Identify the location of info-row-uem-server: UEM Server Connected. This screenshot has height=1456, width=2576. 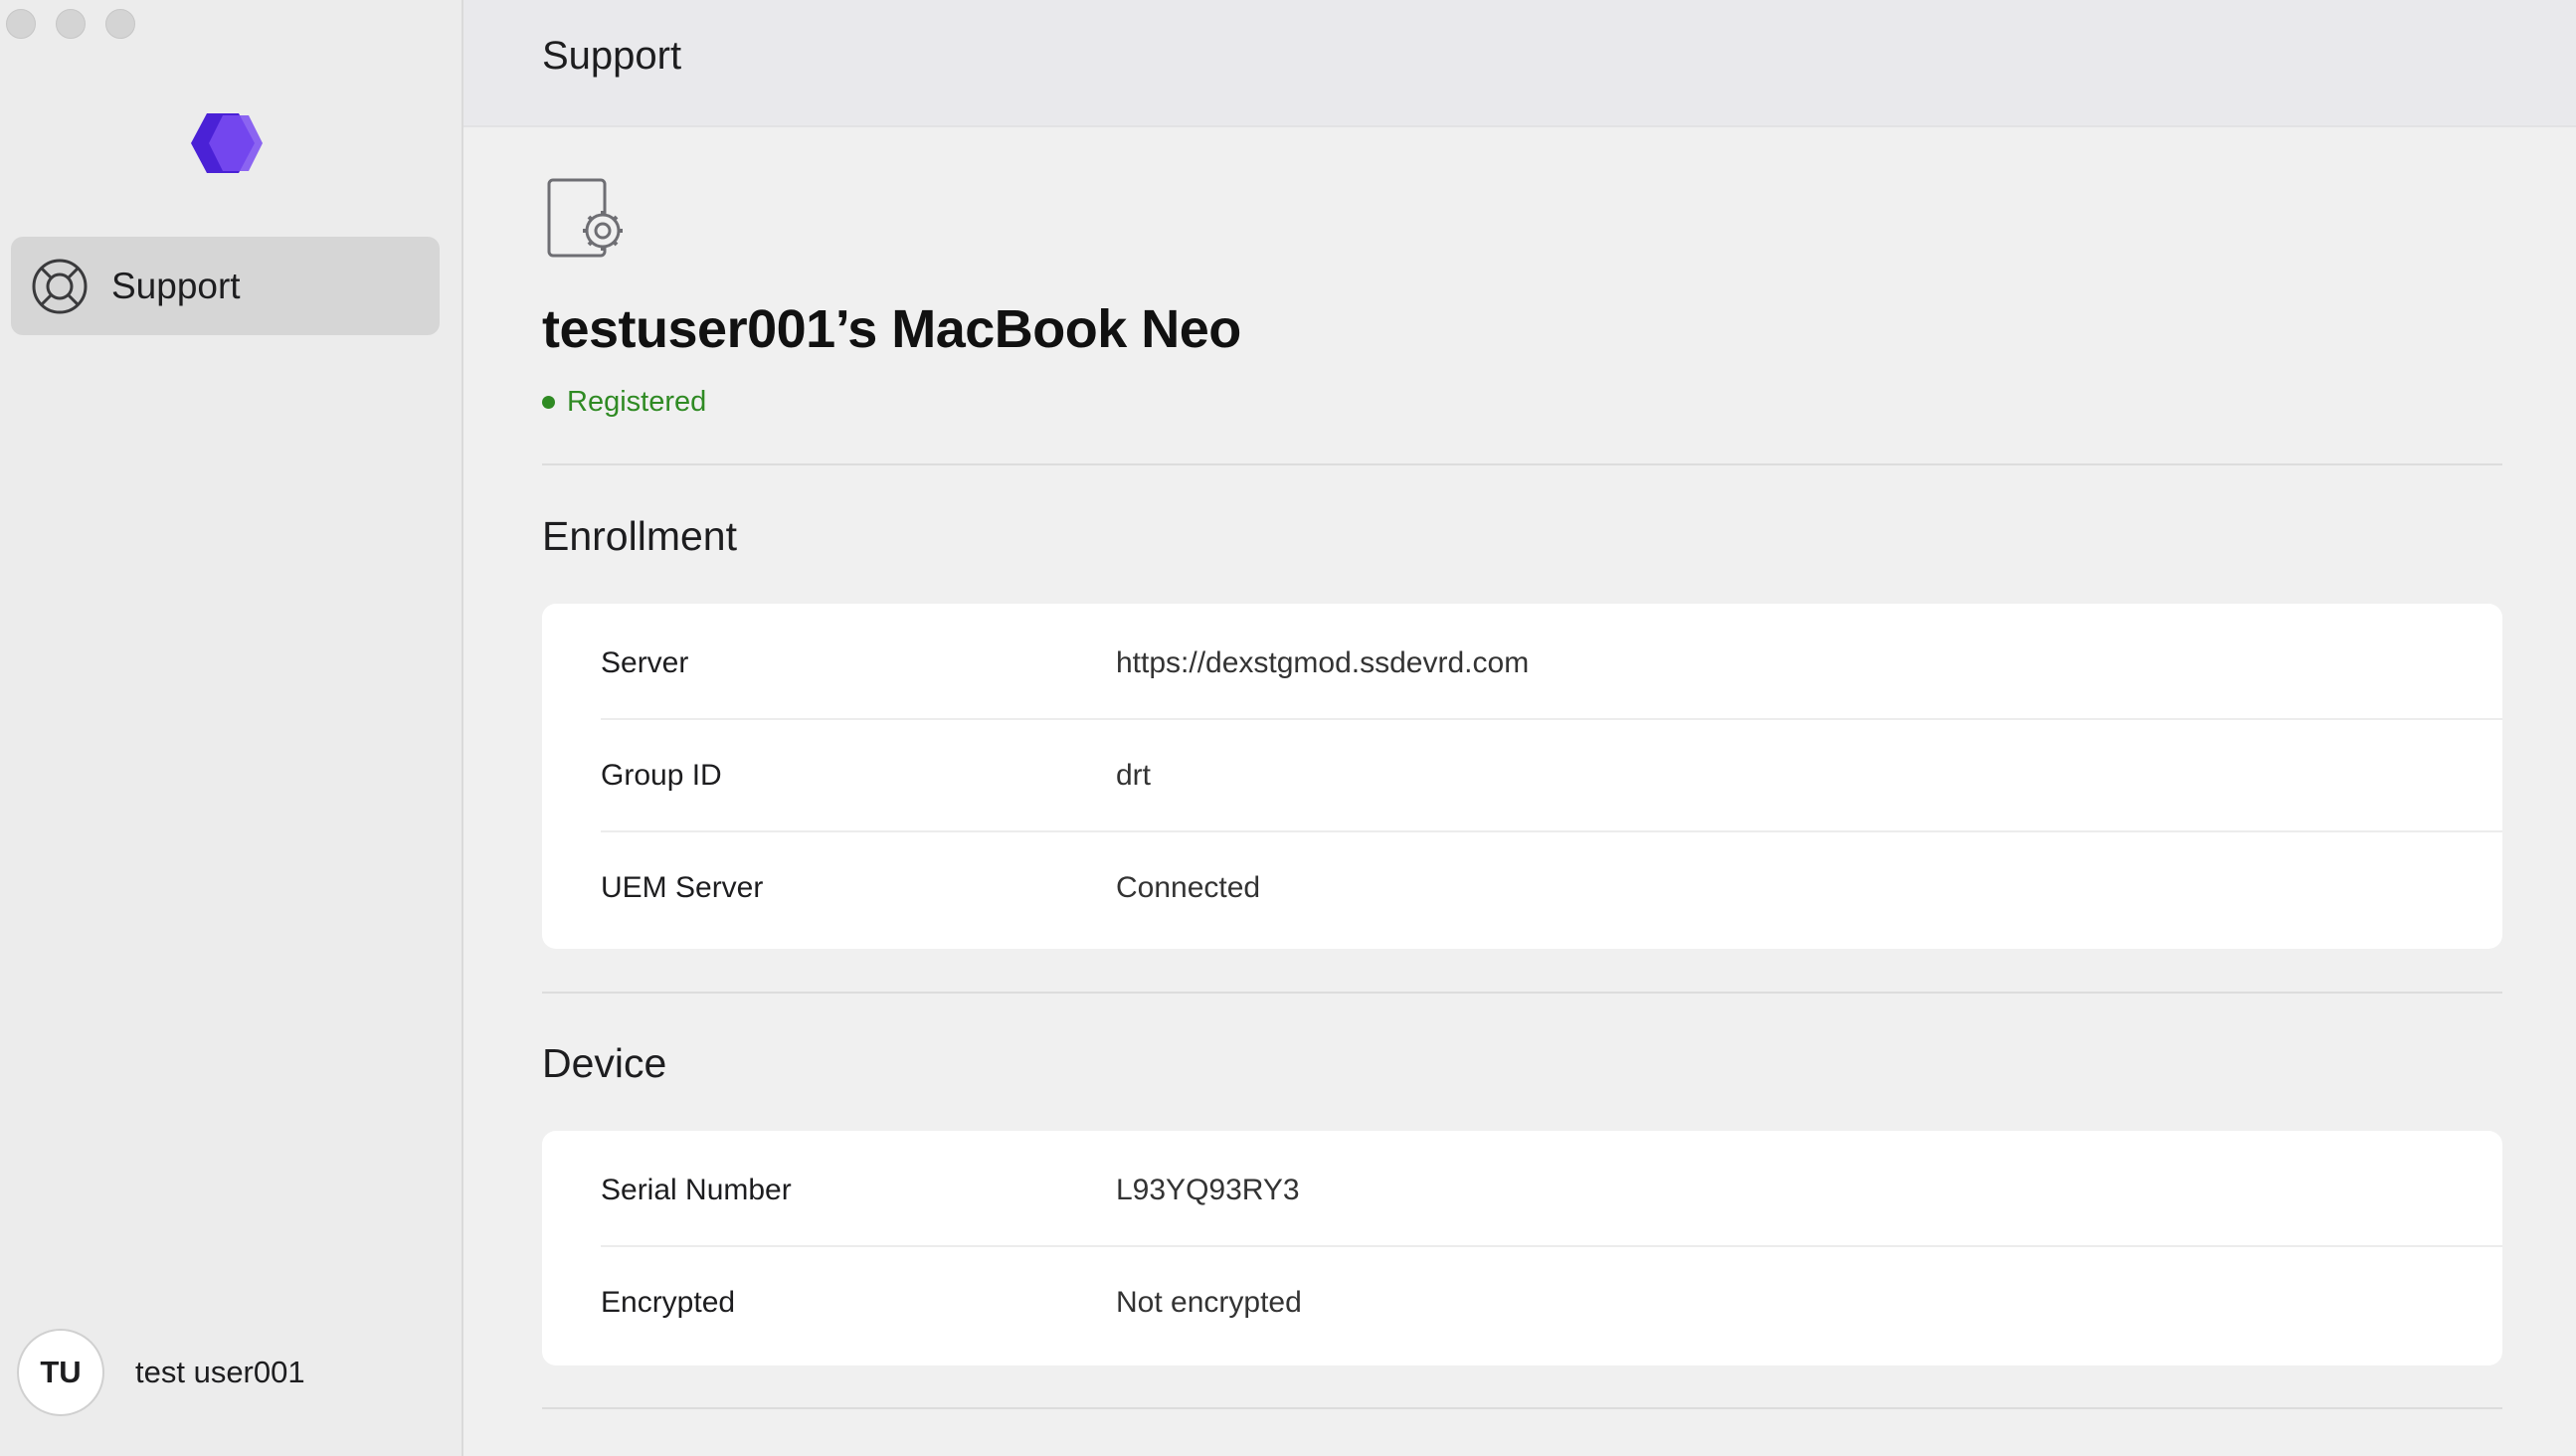
(1551, 886).